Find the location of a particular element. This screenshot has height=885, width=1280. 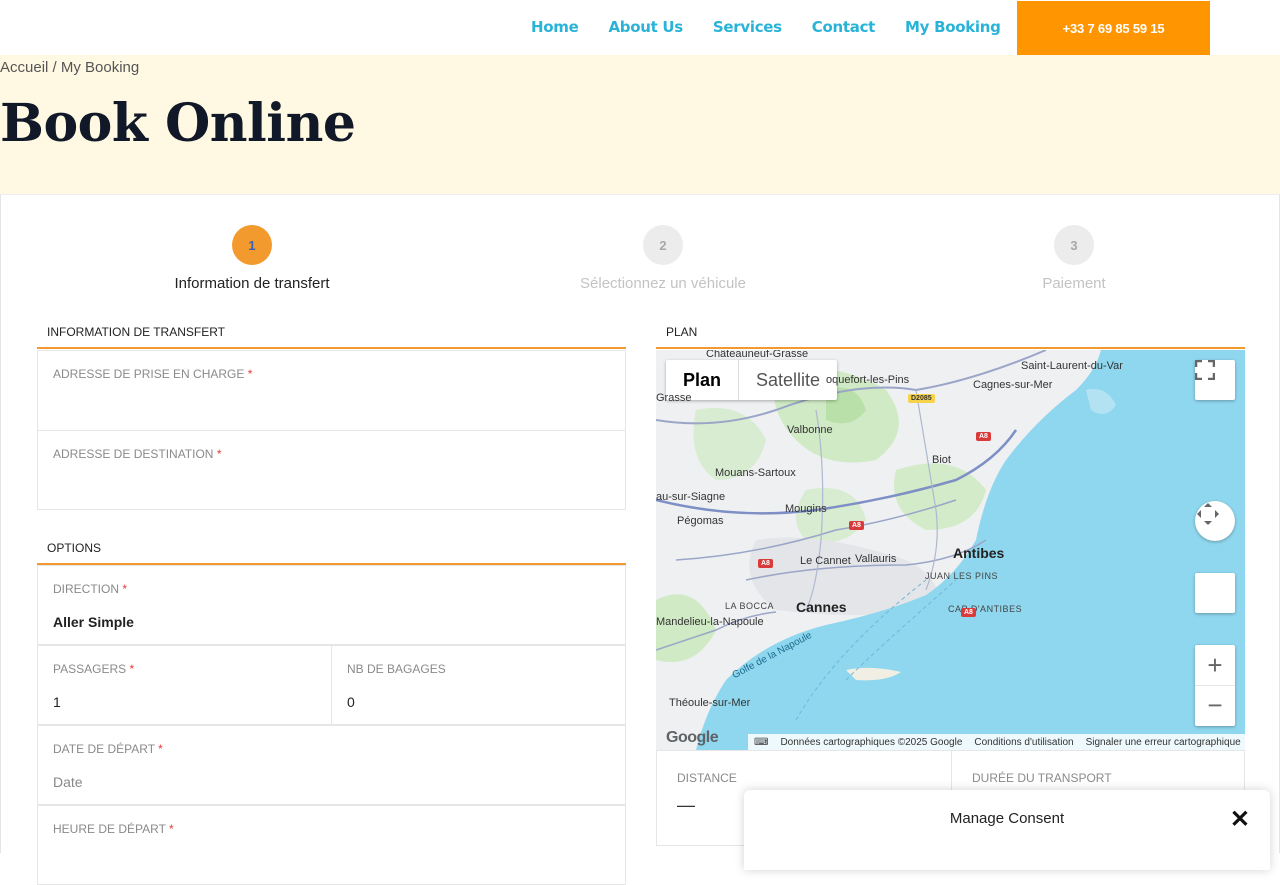

step-number: 1 is located at coordinates (252, 245).